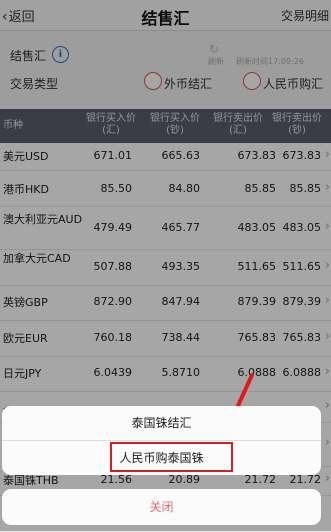 The width and height of the screenshot is (331, 532). I want to click on close-button: 关闭, so click(161, 507).